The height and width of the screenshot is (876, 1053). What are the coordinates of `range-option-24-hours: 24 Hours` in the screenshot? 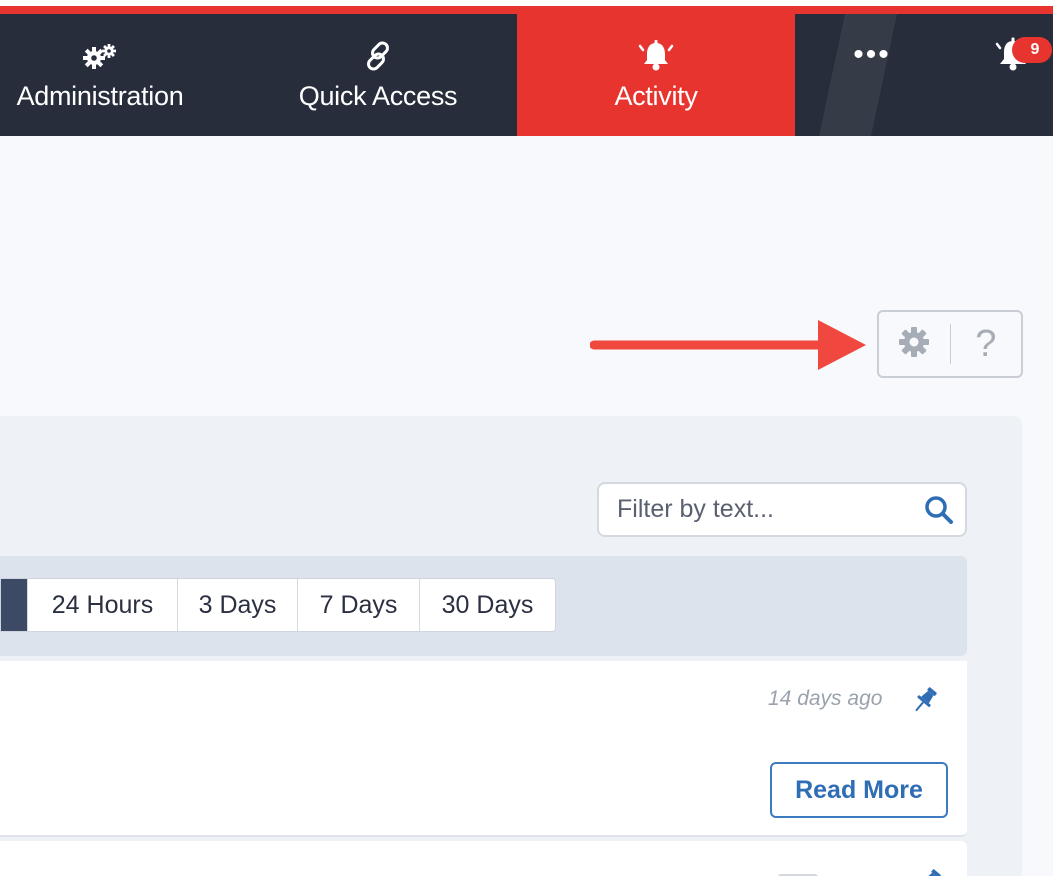 It's located at (102, 605).